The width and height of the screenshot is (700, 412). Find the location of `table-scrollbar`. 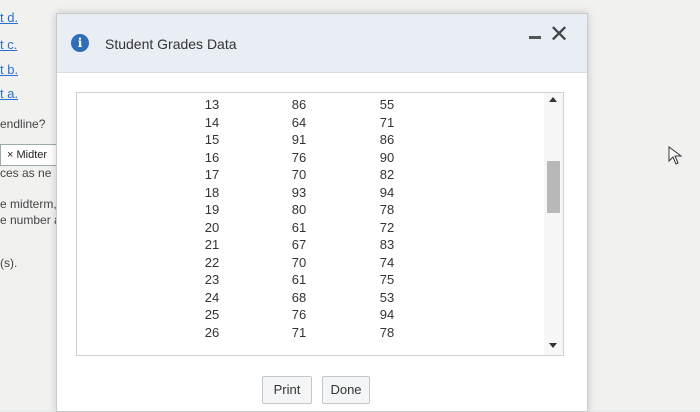

table-scrollbar is located at coordinates (553, 224).